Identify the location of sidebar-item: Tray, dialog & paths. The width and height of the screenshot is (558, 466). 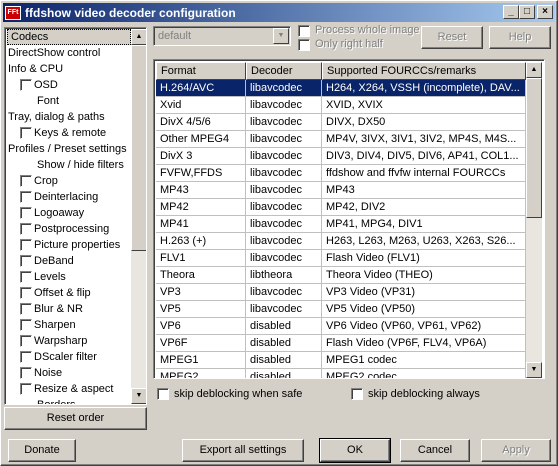
(56, 117).